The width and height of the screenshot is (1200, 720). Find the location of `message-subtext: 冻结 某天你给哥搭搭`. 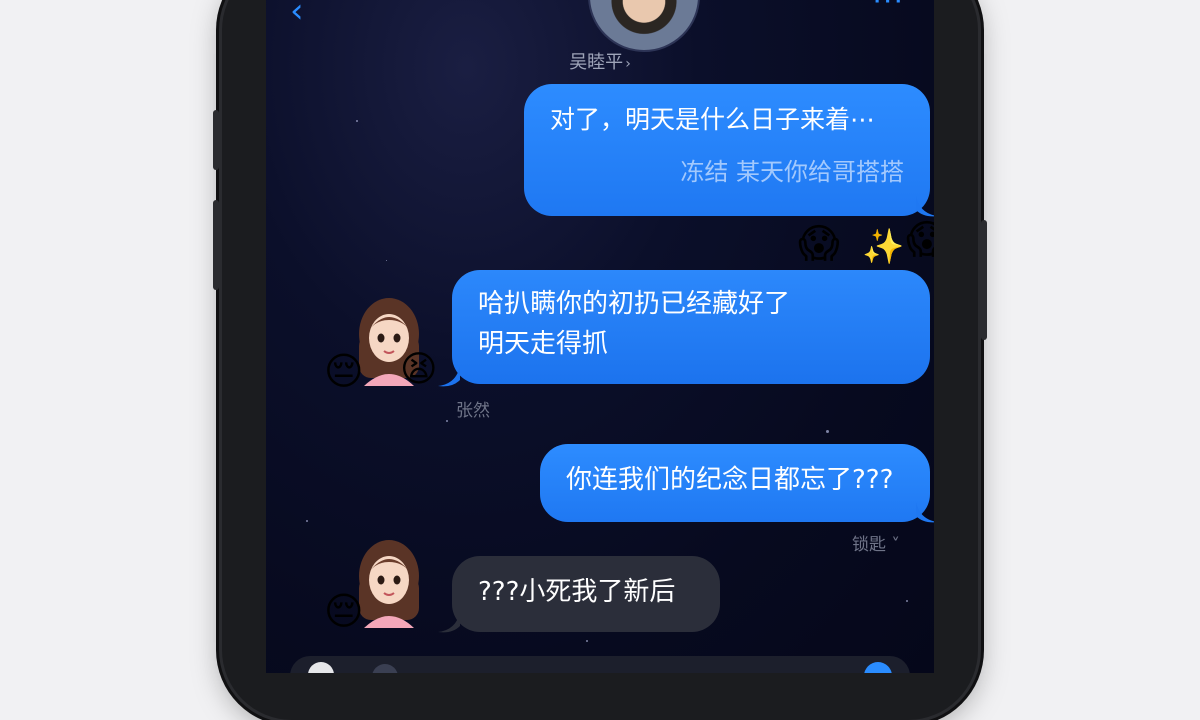

message-subtext: 冻结 某天你给哥搭搭 is located at coordinates (792, 172).